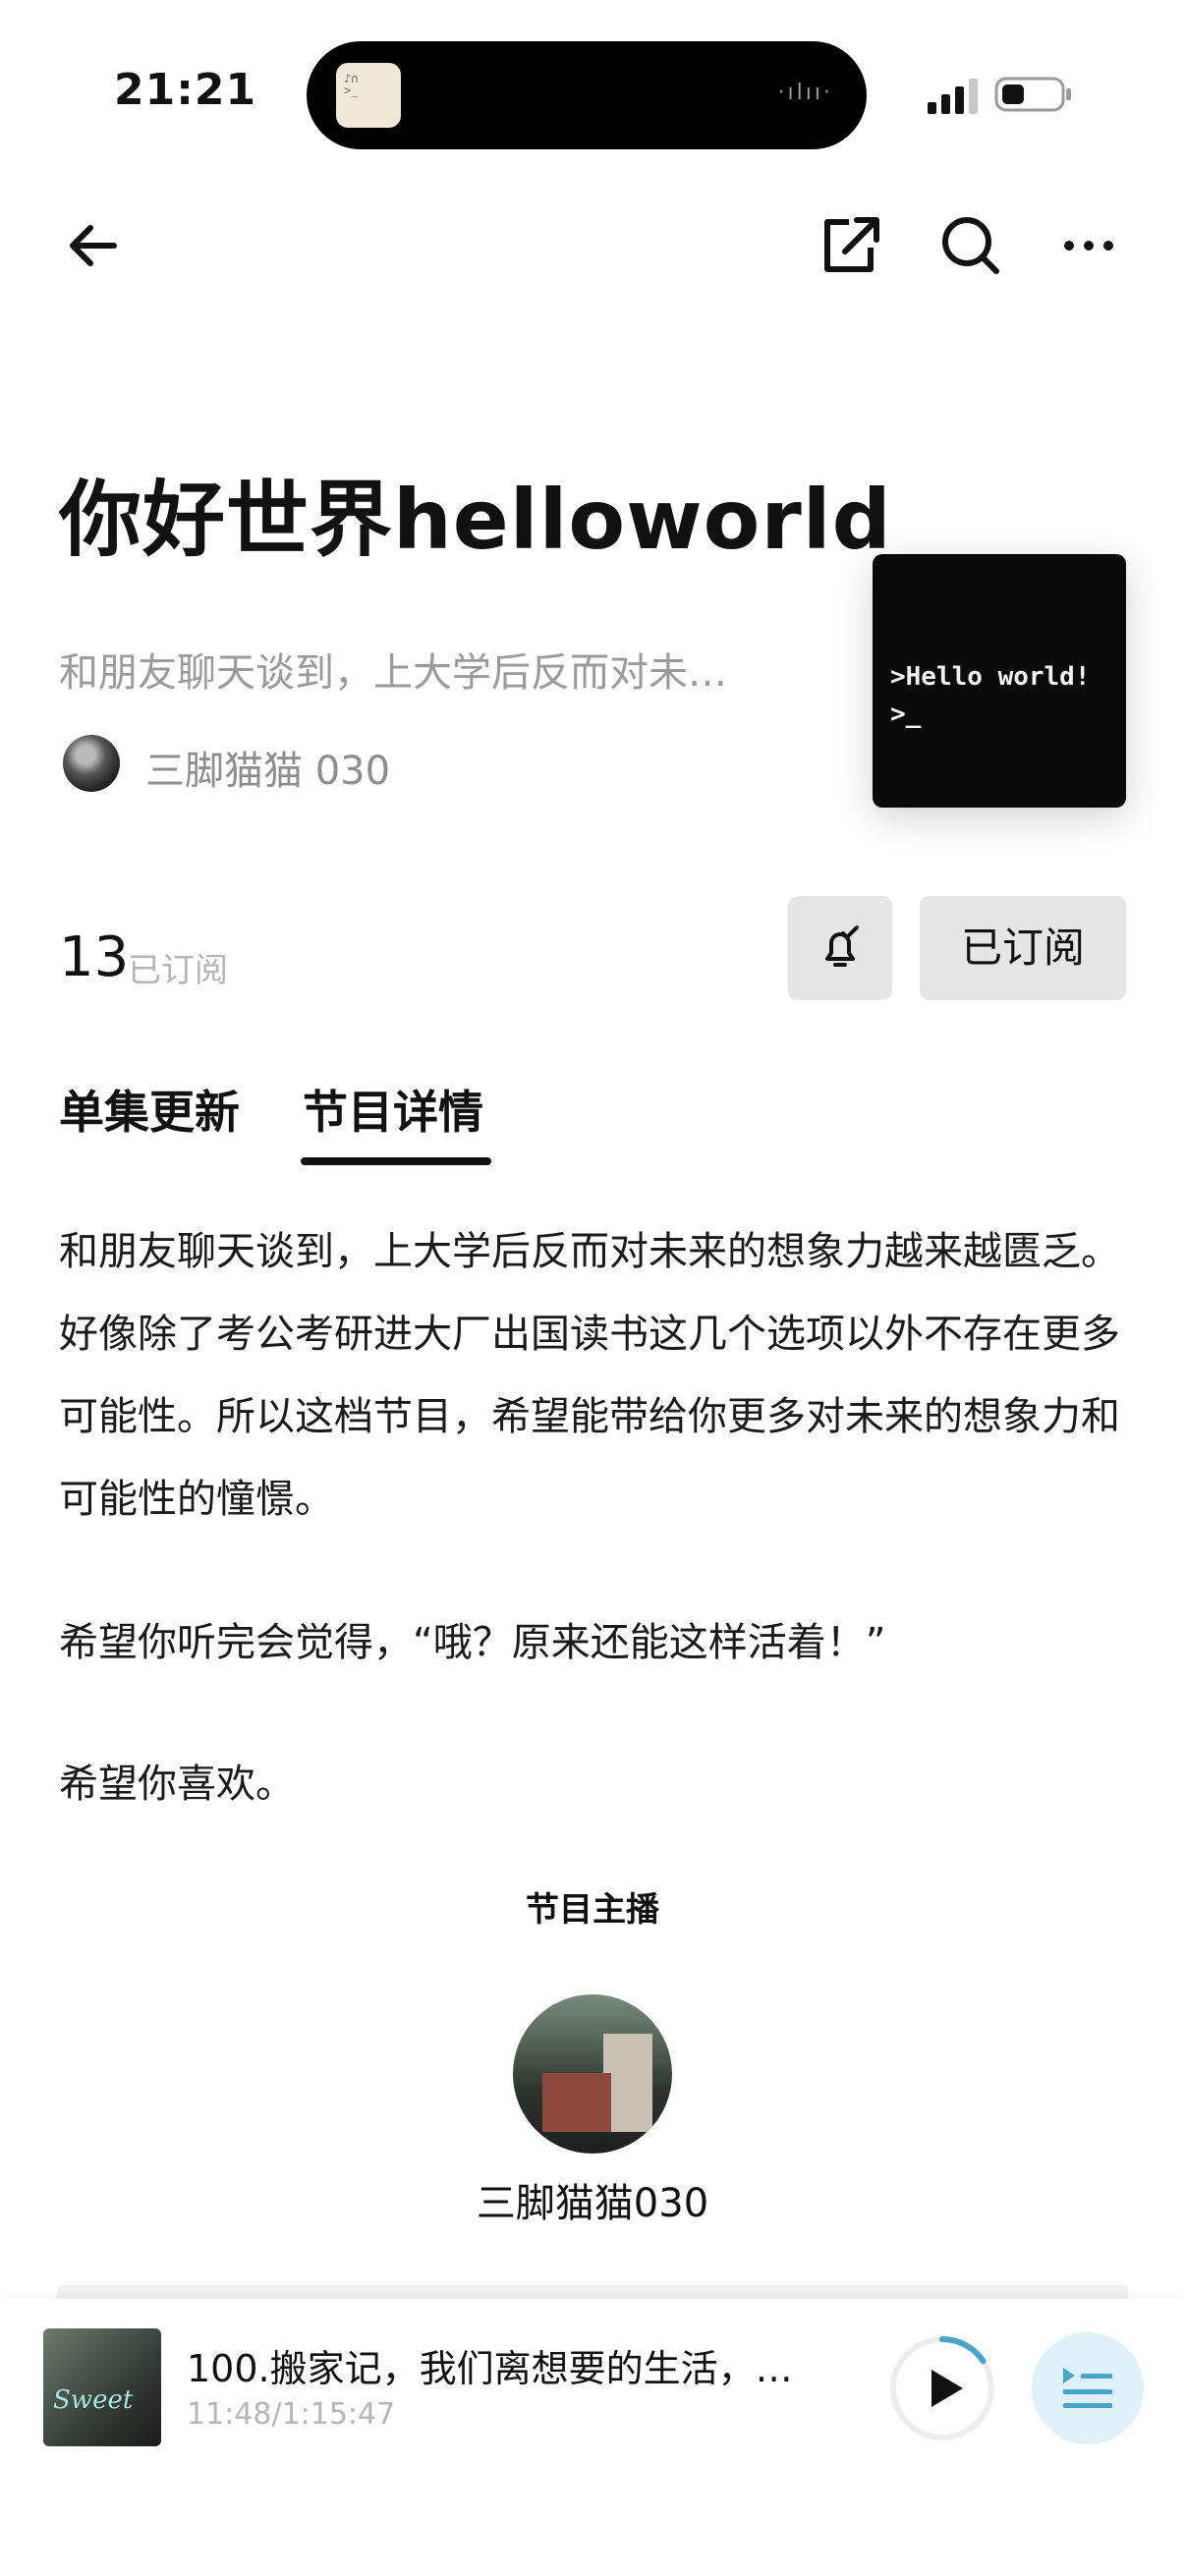 This screenshot has height=2576, width=1185. What do you see at coordinates (291, 2414) in the screenshot?
I see `episode-time: 11:48/1:15:47` at bounding box center [291, 2414].